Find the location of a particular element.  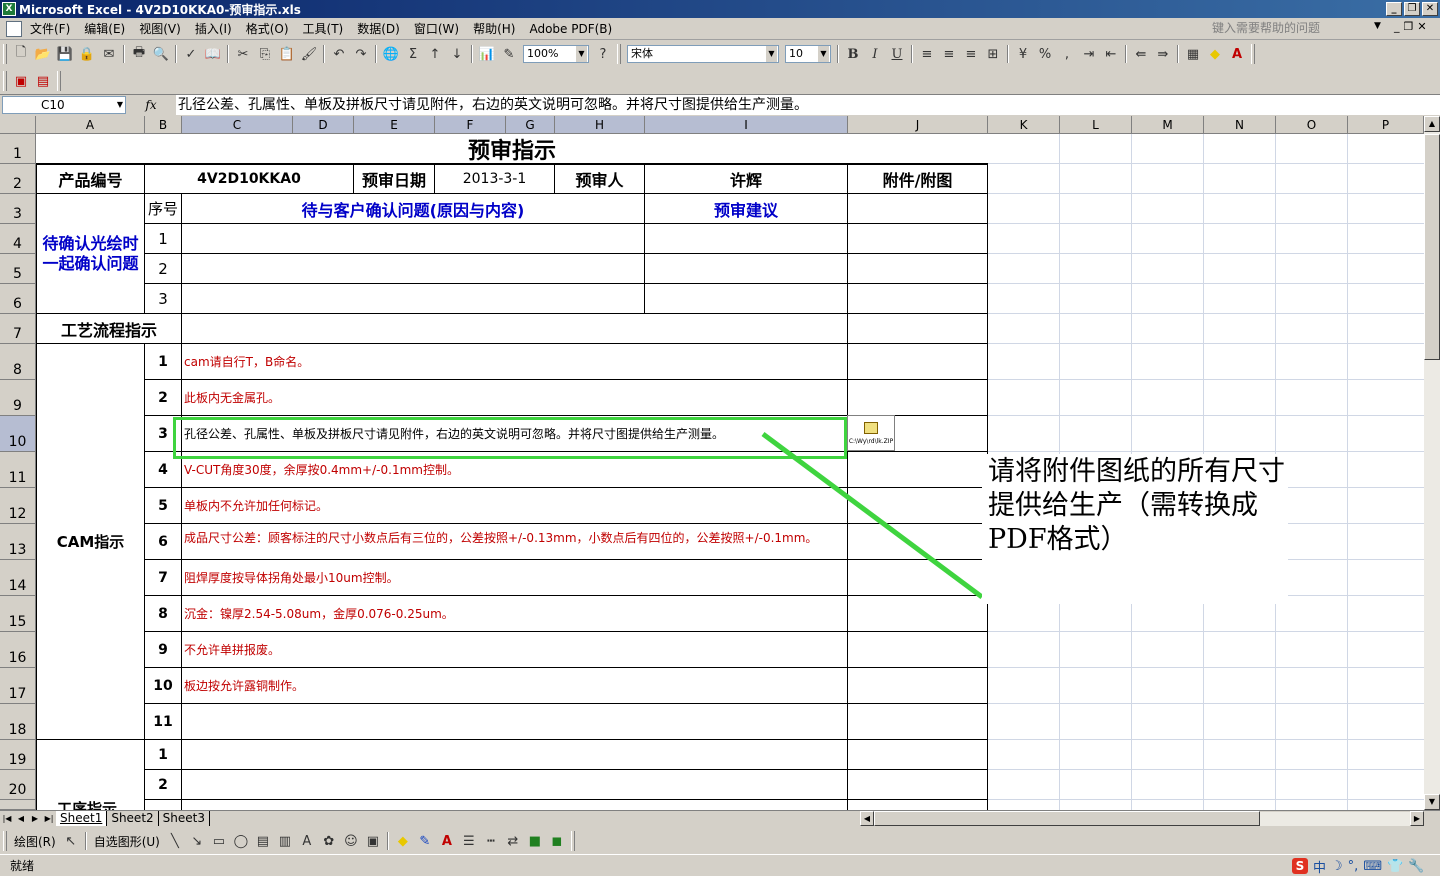

bold-button: B is located at coordinates (853, 54).